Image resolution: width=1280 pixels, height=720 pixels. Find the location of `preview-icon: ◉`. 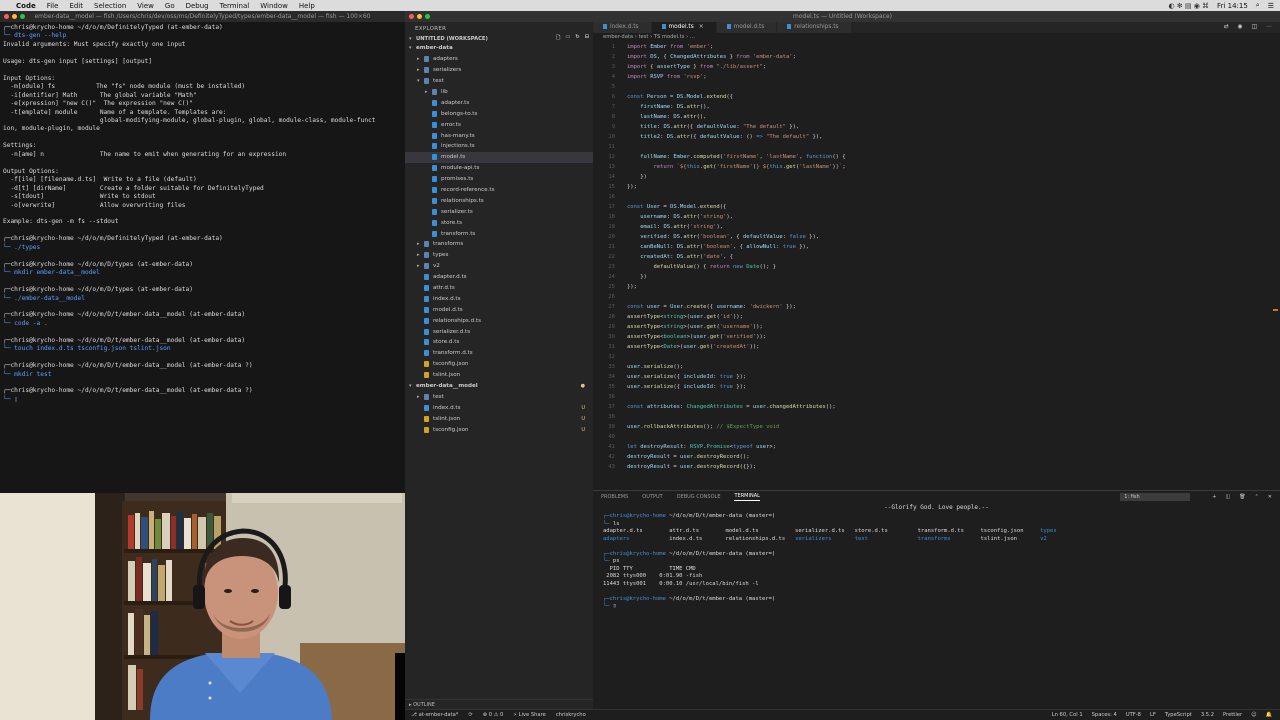

preview-icon: ◉ is located at coordinates (1240, 27).